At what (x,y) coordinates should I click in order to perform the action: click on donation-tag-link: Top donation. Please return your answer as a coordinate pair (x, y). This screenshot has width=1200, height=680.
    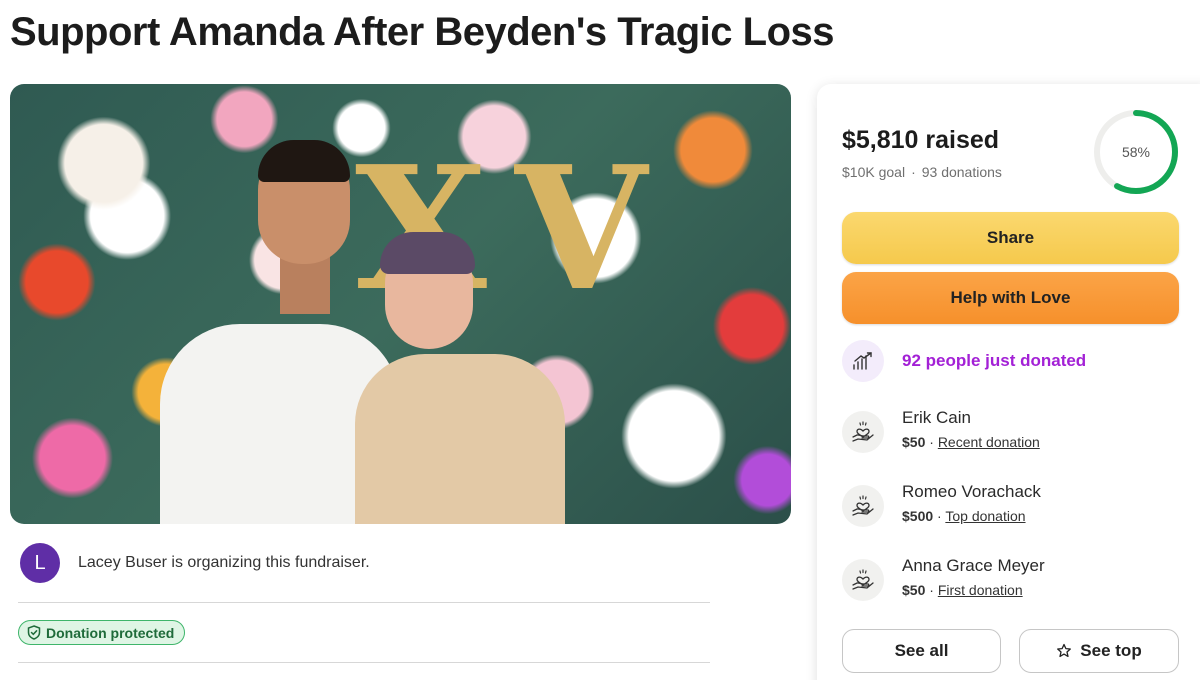
    Looking at the image, I should click on (985, 516).